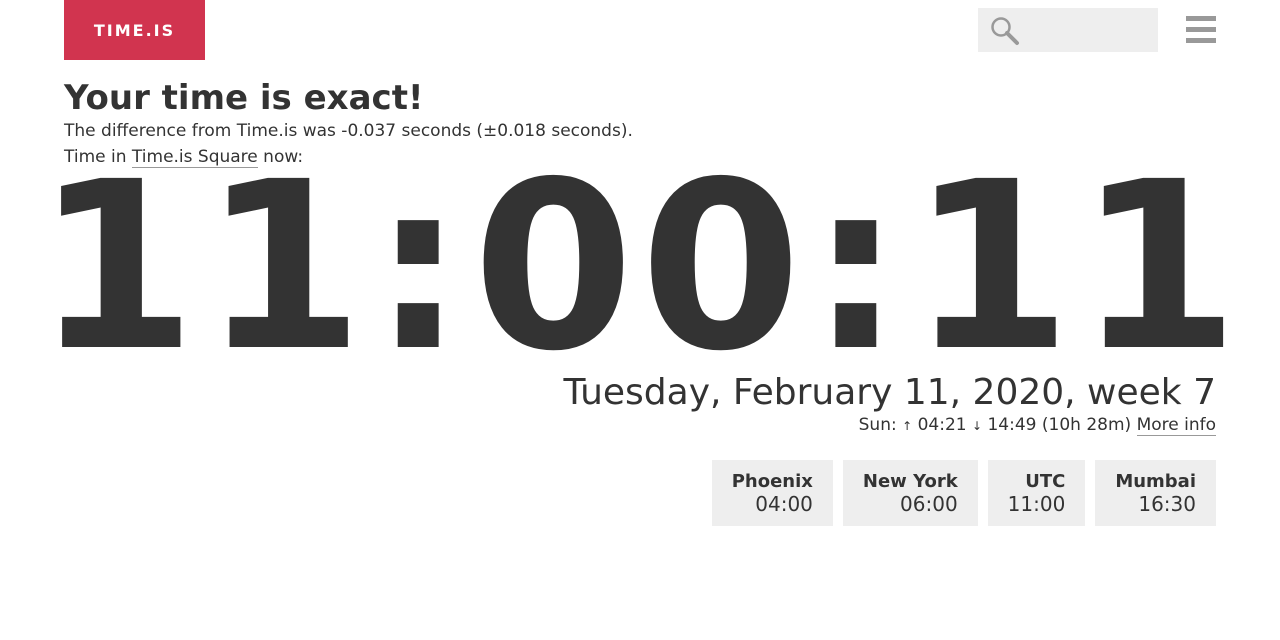 This screenshot has height=640, width=1280. What do you see at coordinates (1201, 30) in the screenshot?
I see `hamburger-menu-icon` at bounding box center [1201, 30].